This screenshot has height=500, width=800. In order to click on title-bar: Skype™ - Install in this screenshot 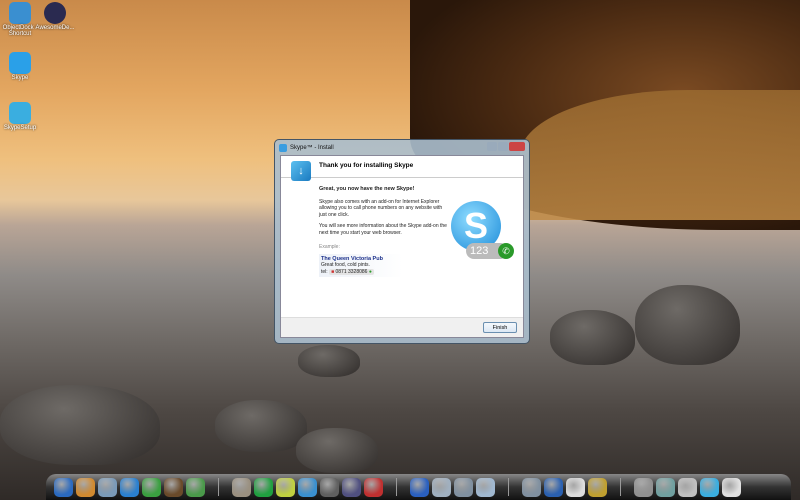, I will do `click(402, 148)`.